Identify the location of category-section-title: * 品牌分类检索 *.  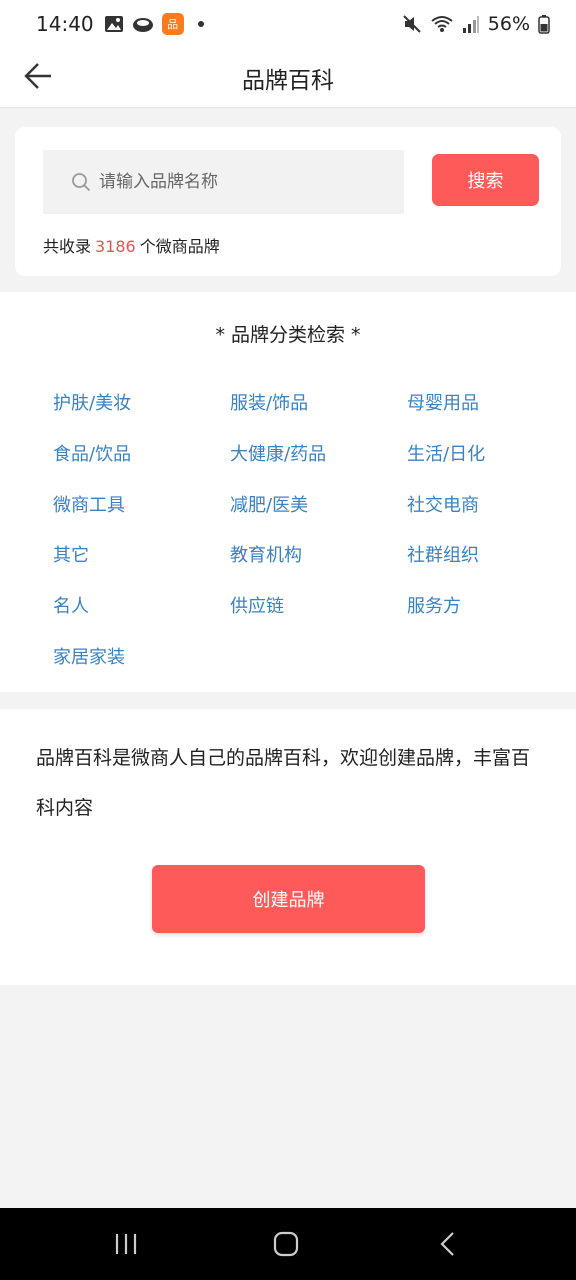
(288, 335).